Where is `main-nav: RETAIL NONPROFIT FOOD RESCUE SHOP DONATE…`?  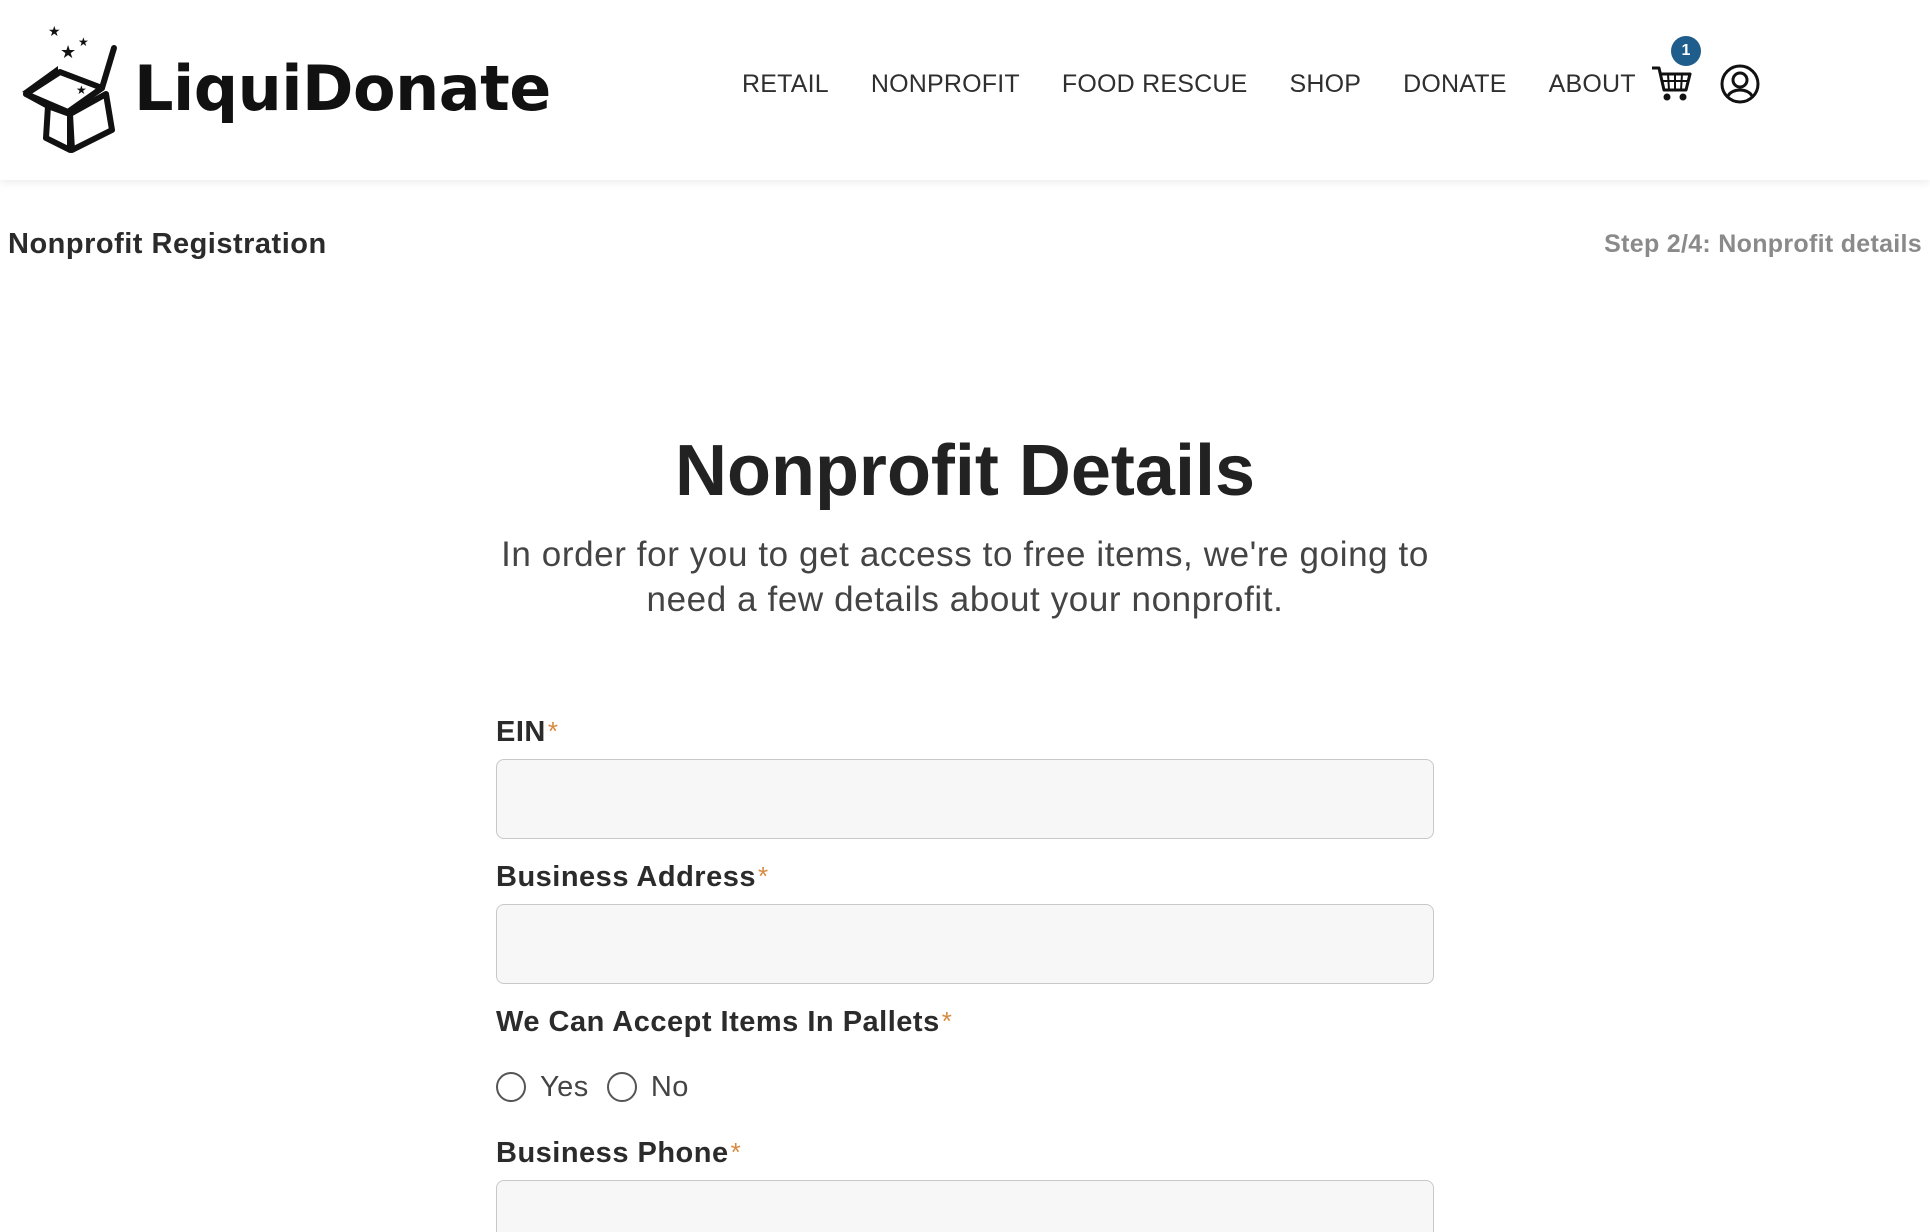
main-nav: RETAIL NONPROFIT FOOD RESCUE SHOP DONATE… is located at coordinates (1210, 84).